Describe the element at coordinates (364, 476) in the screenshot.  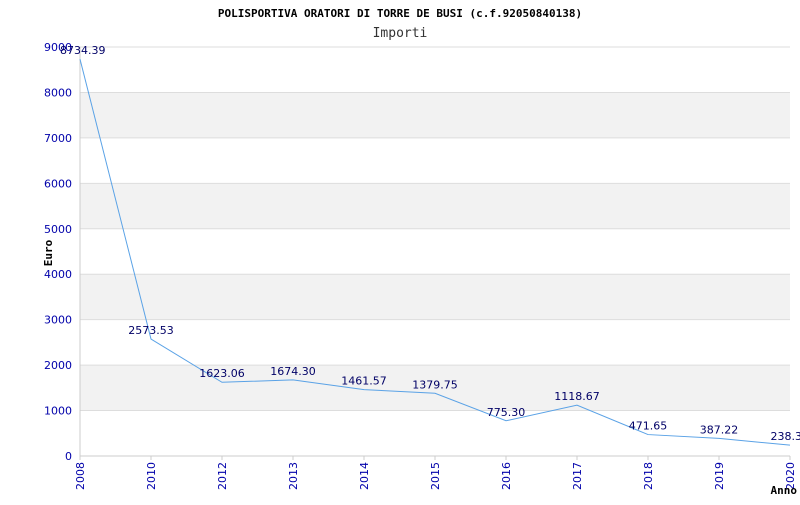
I see `x-tick-label: 2014` at that location.